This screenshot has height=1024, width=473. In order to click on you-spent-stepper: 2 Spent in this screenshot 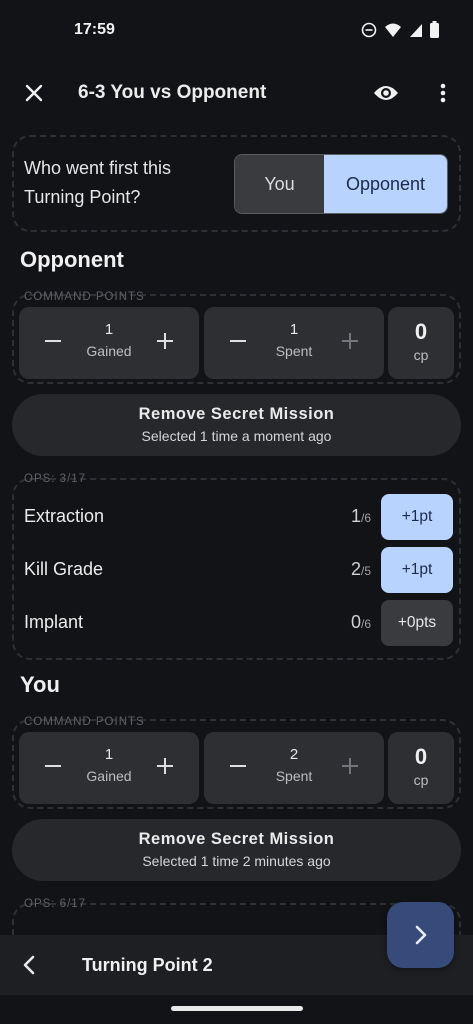, I will do `click(294, 768)`.